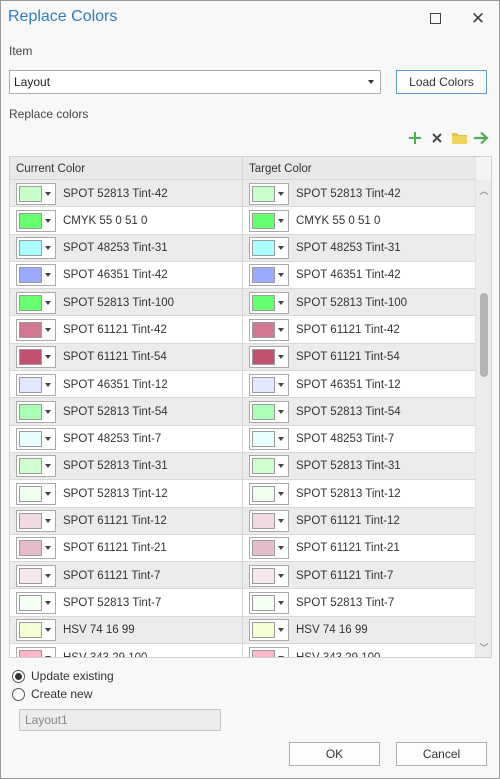 The width and height of the screenshot is (500, 779). I want to click on radio-selected-dot, so click(18, 676).